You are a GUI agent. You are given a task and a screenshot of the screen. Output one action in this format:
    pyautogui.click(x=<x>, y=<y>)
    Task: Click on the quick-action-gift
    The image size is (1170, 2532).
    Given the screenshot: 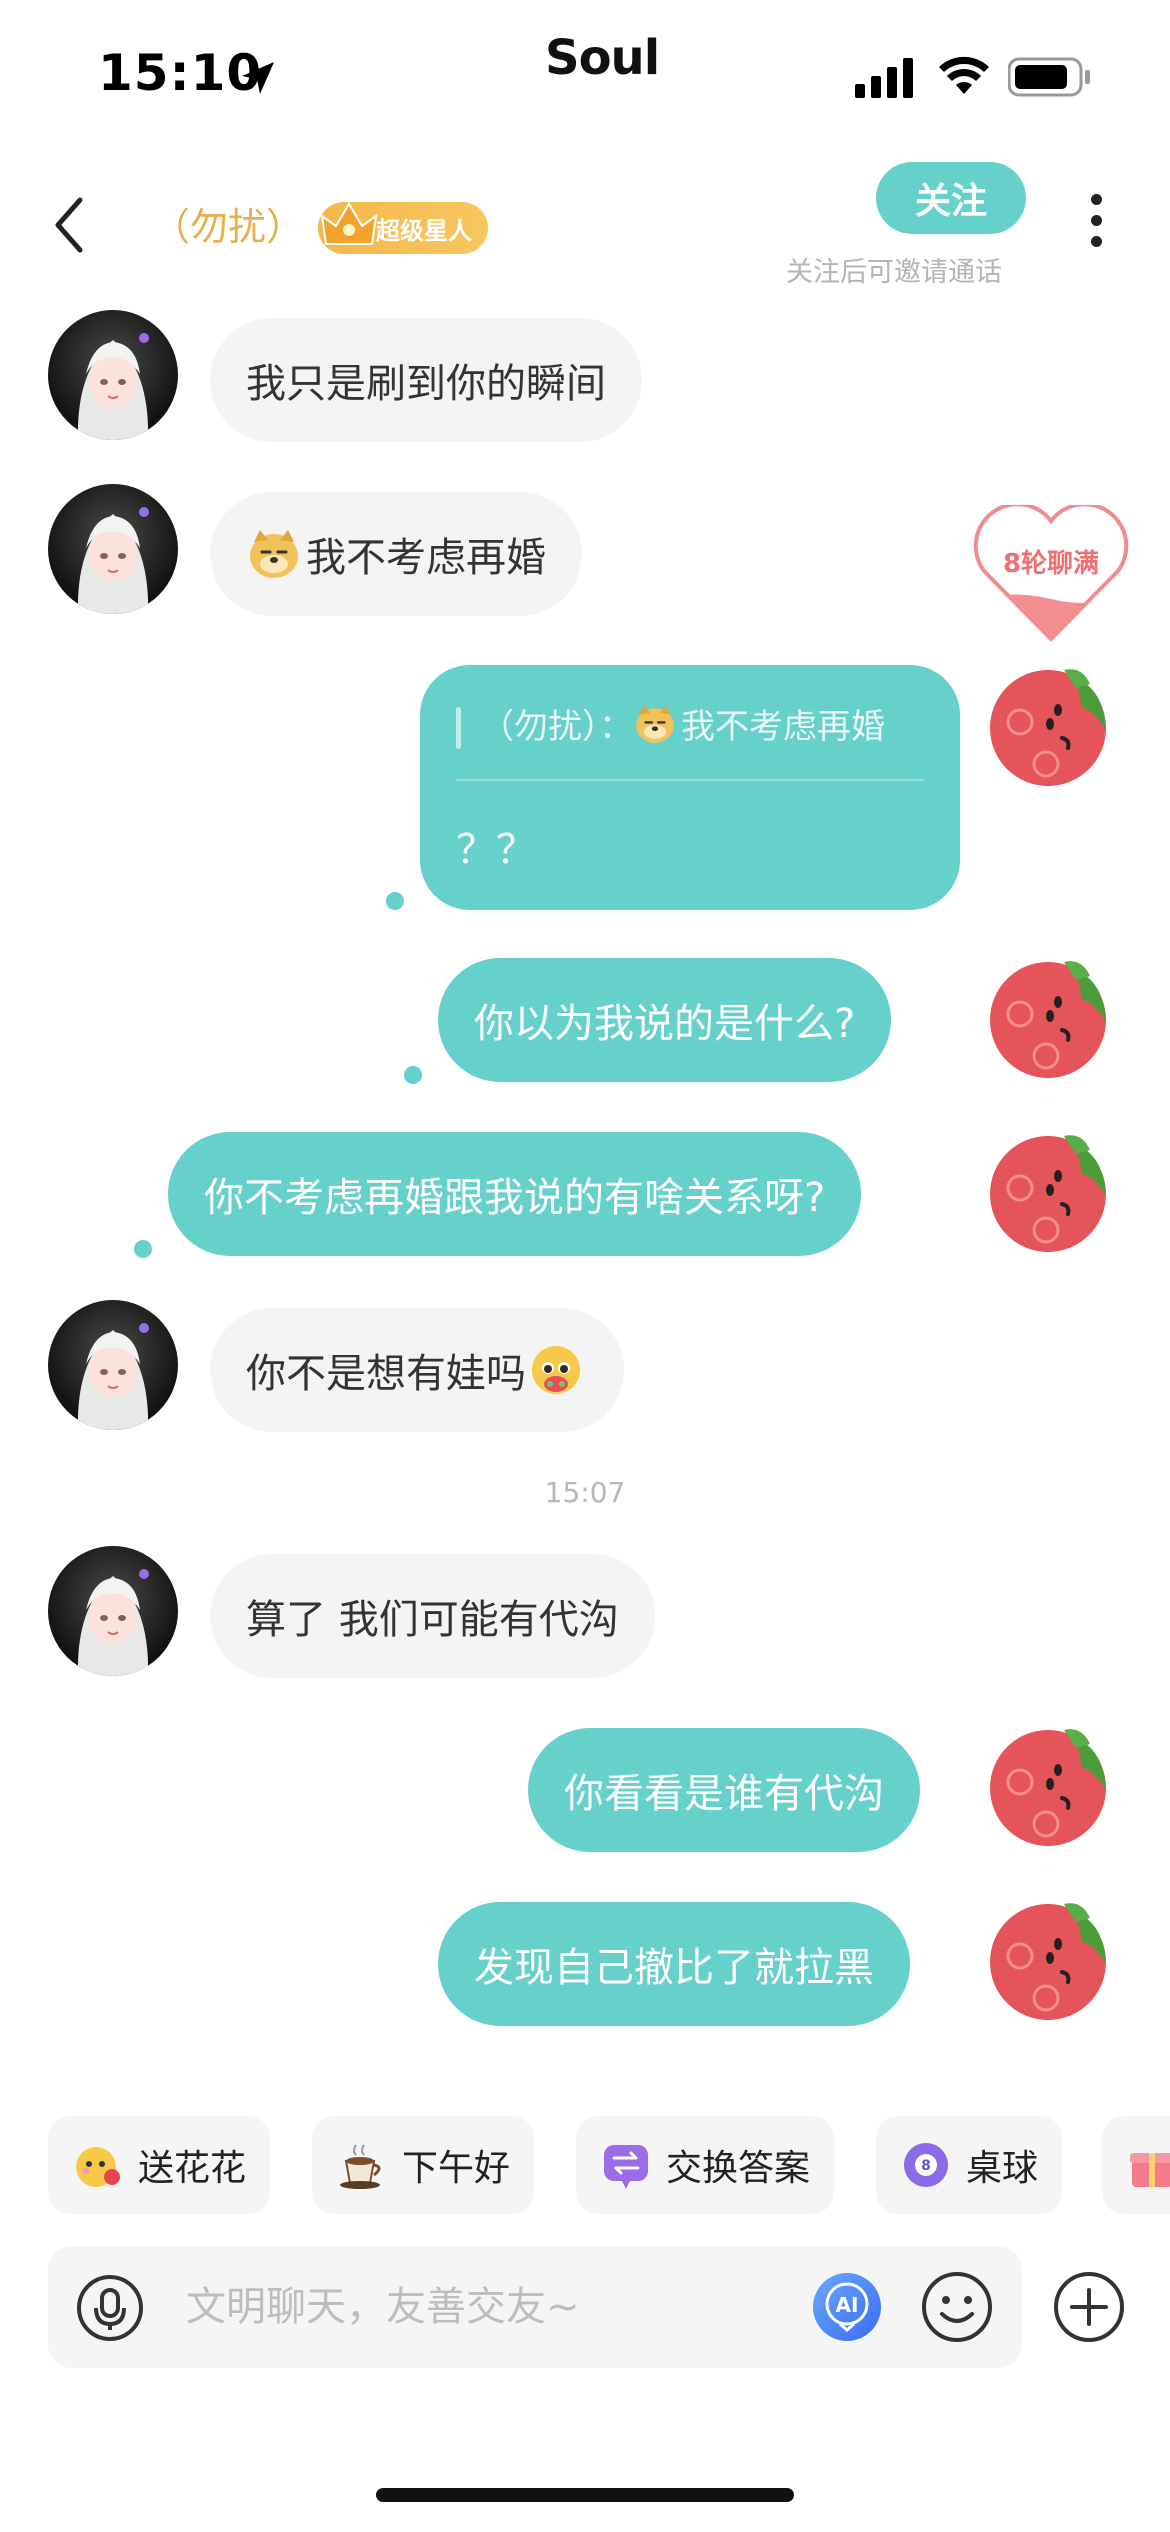 What is the action you would take?
    pyautogui.click(x=1136, y=2165)
    